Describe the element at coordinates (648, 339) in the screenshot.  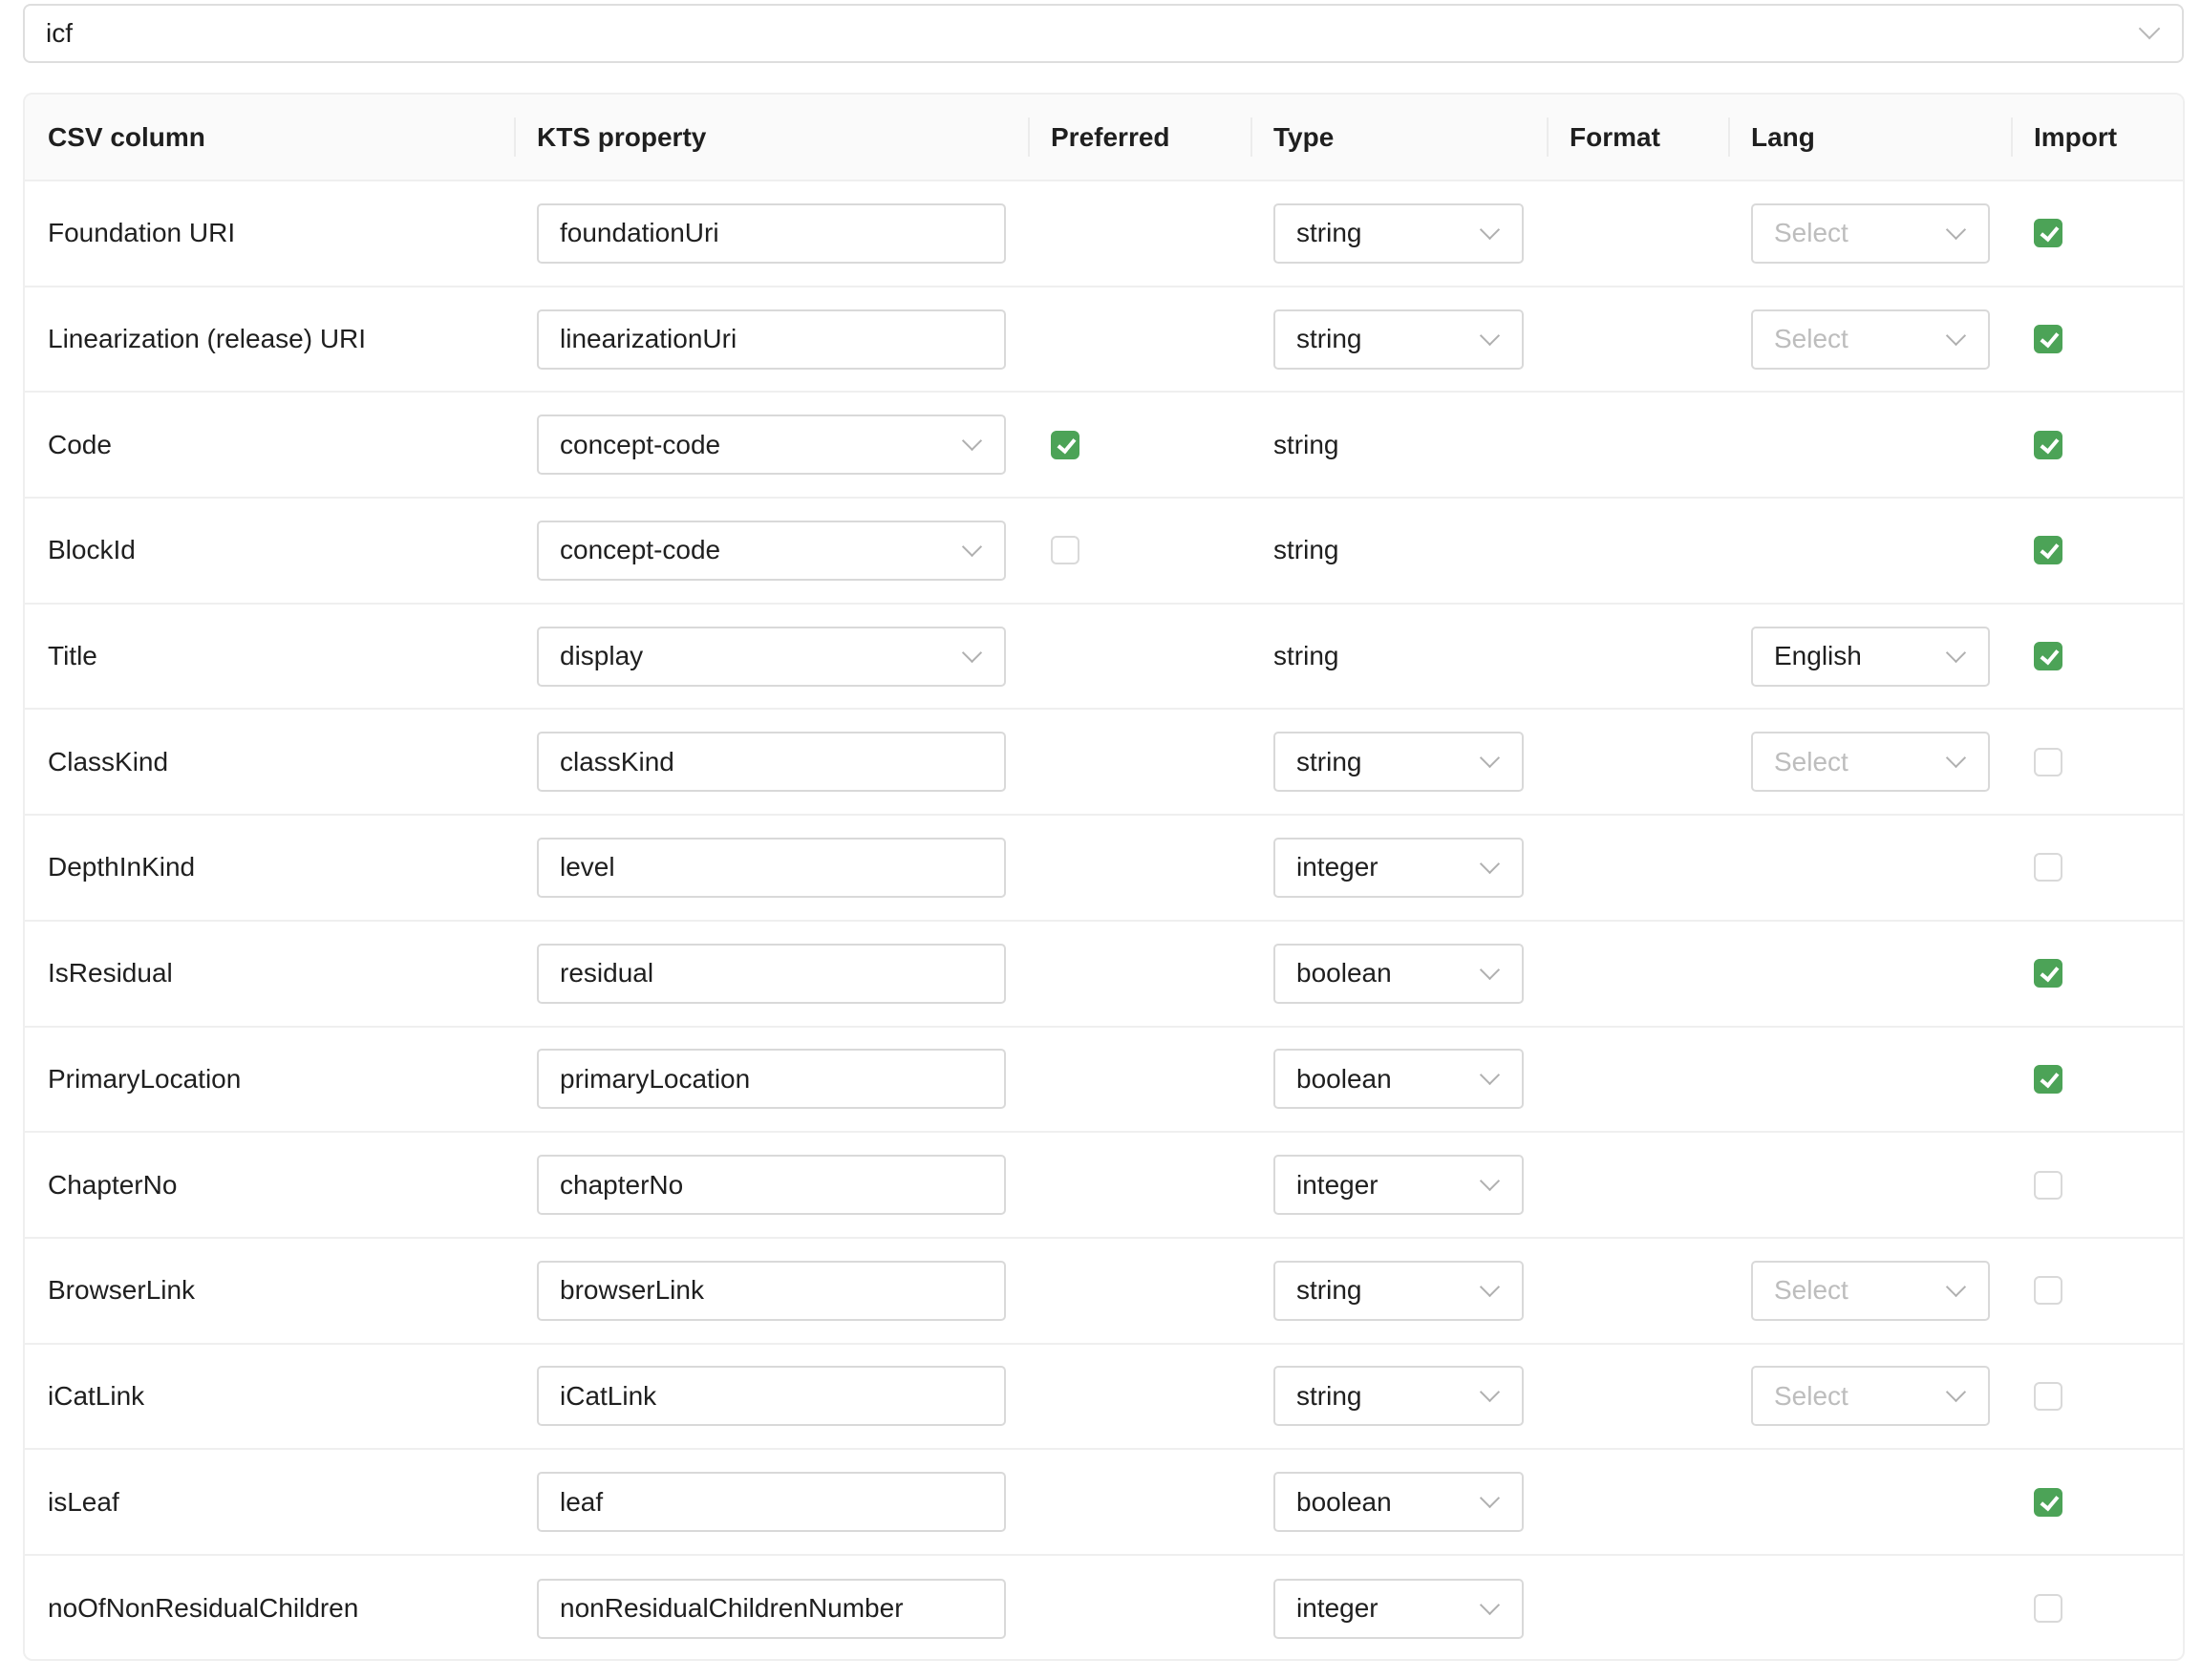
I see `kts-property-value: linearizationUri` at that location.